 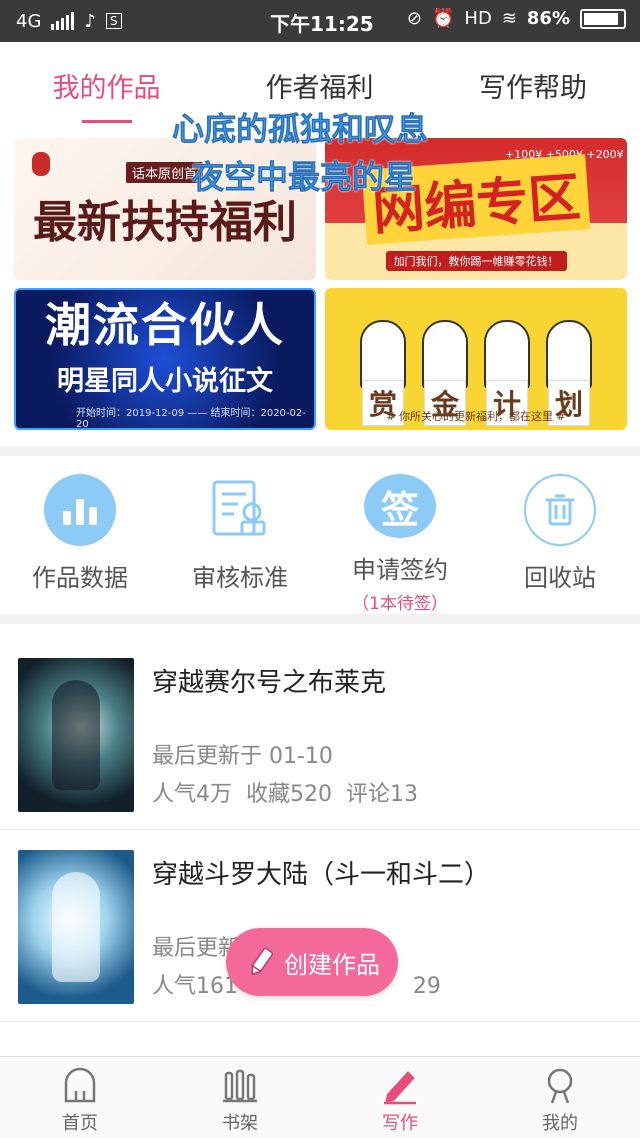 What do you see at coordinates (509, 18) in the screenshot?
I see `wifi-icon: ≋` at bounding box center [509, 18].